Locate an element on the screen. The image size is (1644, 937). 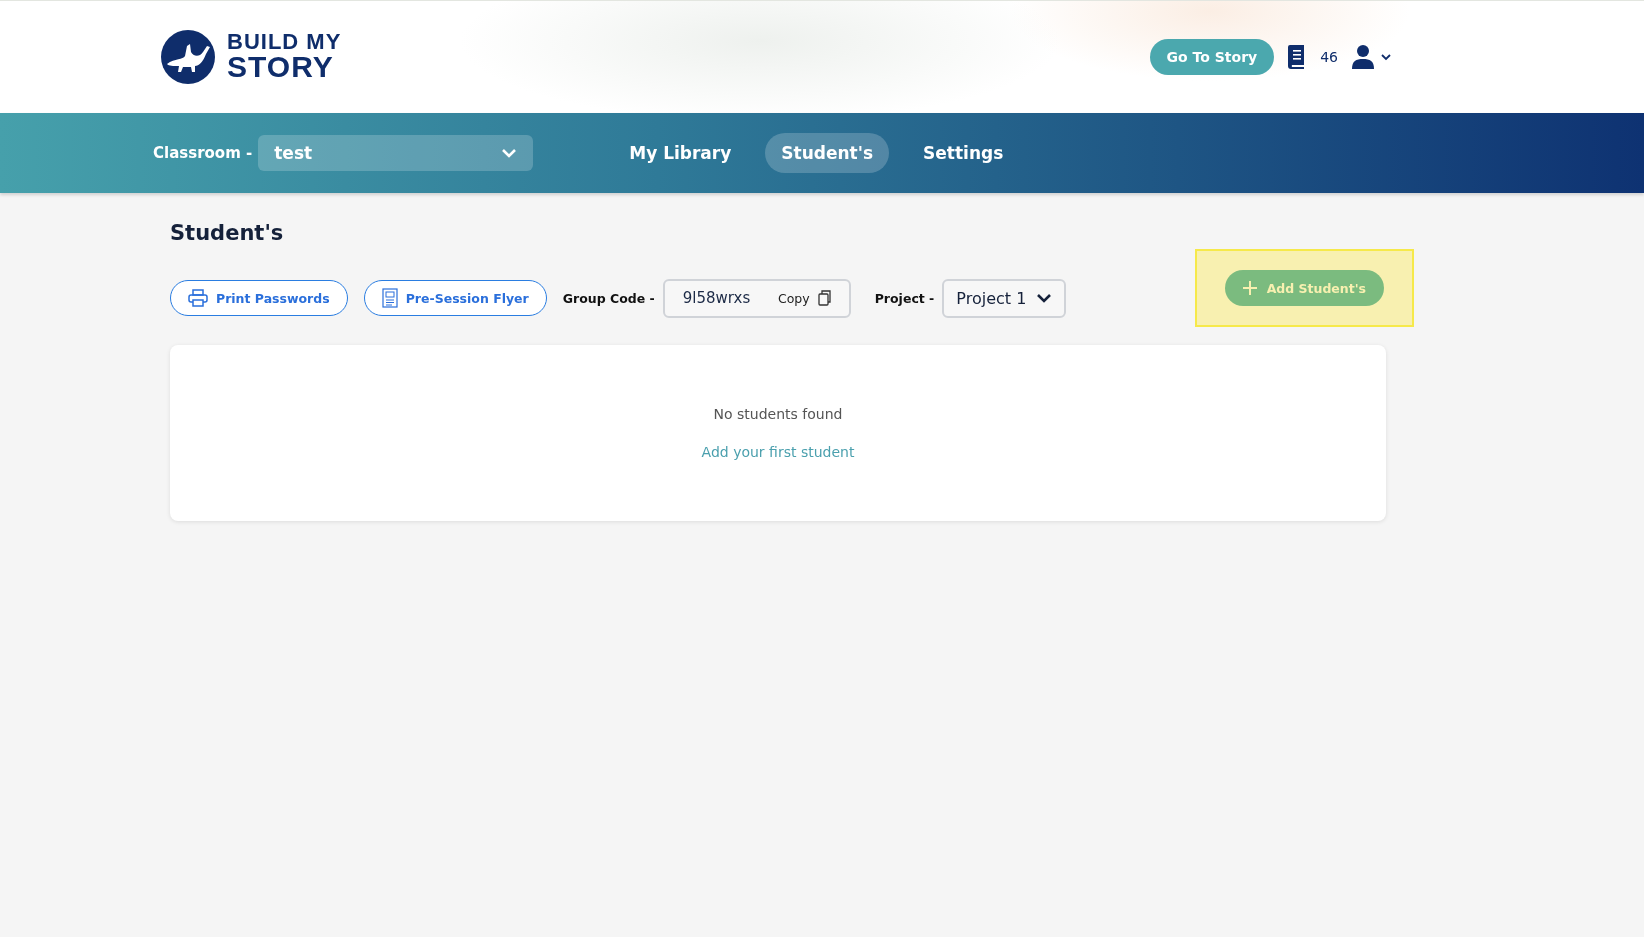
group-code-field: 9l58wrxs Copy is located at coordinates (756, 298).